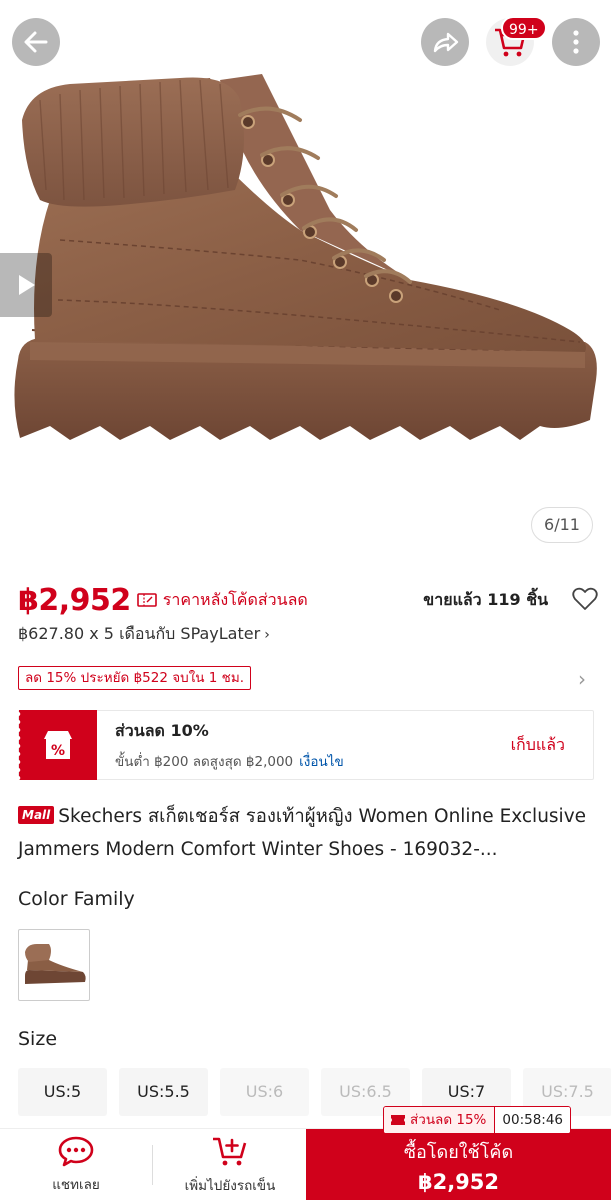  Describe the element at coordinates (458, 1152) in the screenshot. I see `buy-label: ซื้อโดยใช้โค้ด` at that location.